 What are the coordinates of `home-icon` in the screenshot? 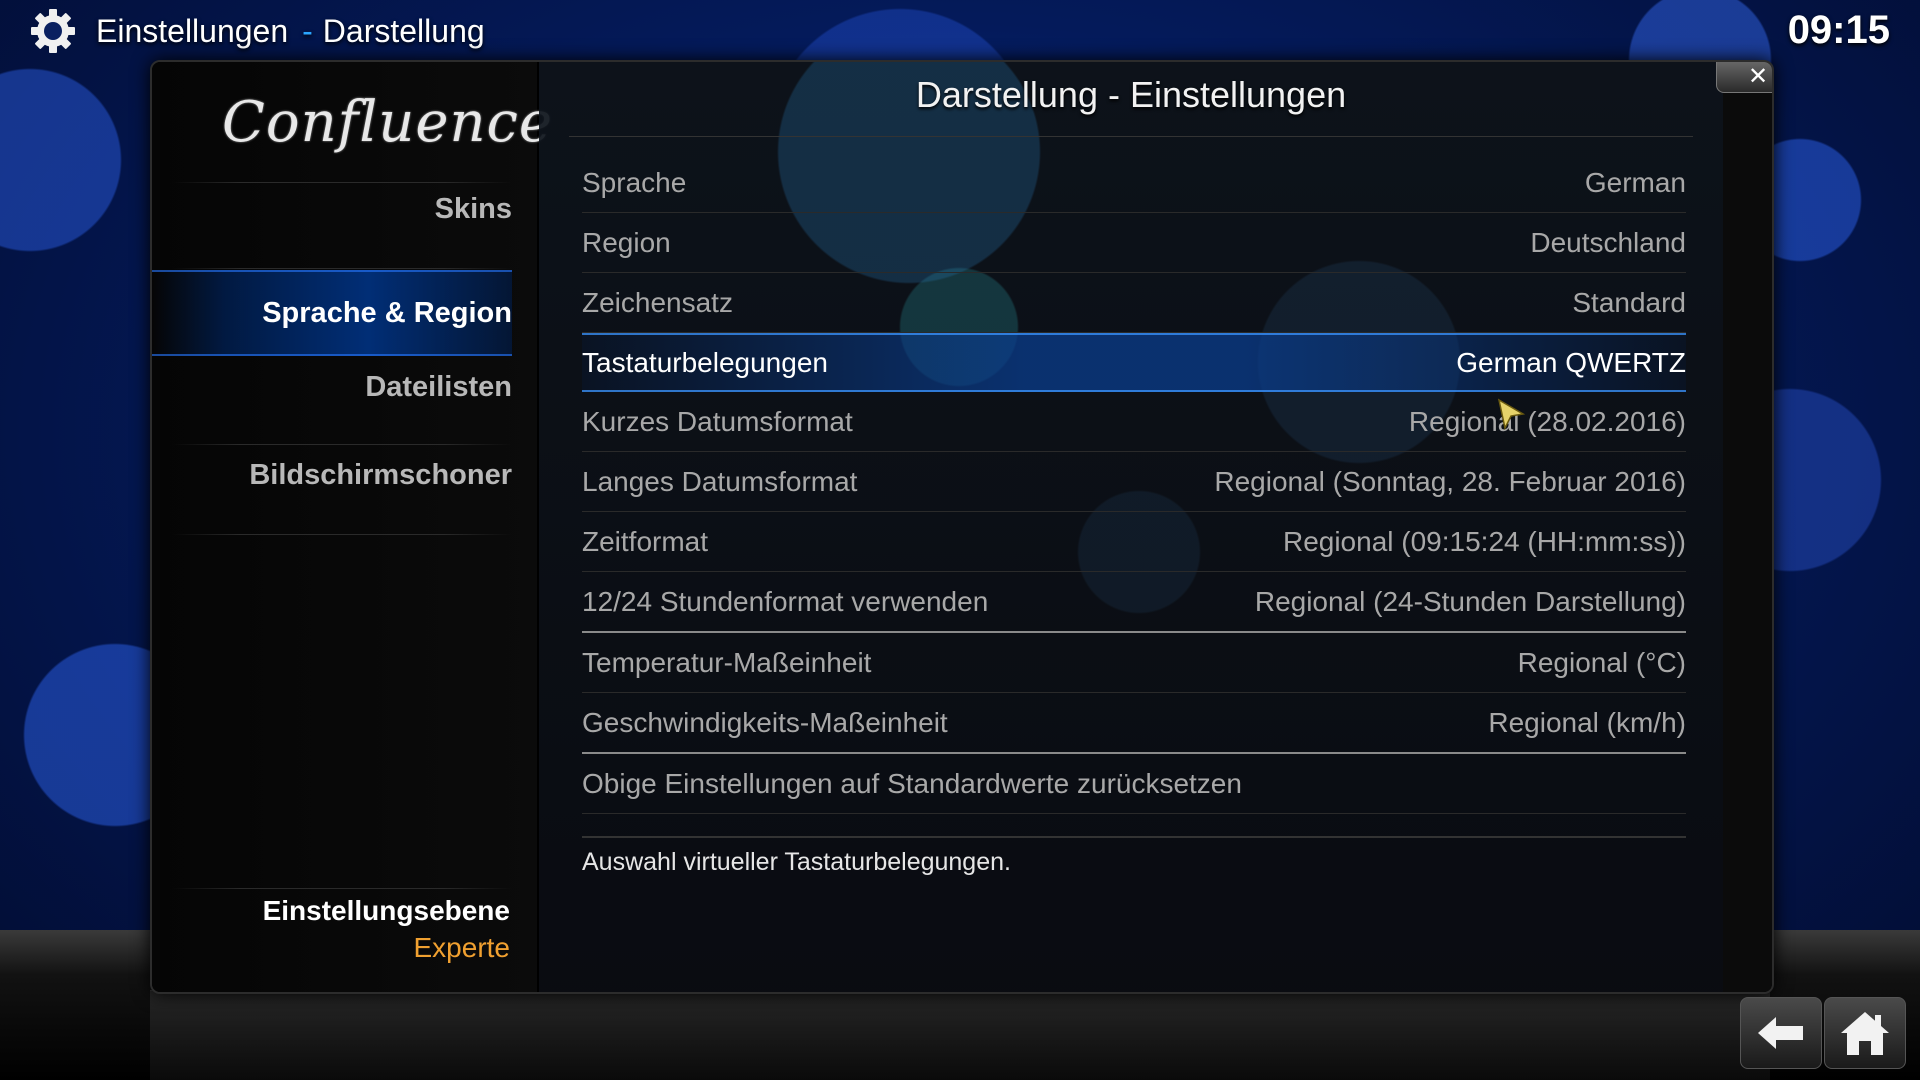 It's located at (1865, 1033).